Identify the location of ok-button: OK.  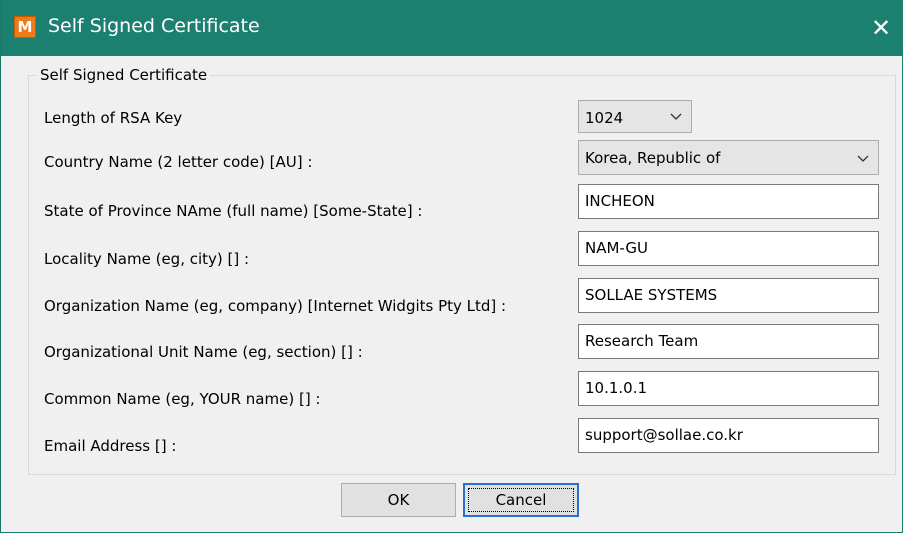
(398, 500).